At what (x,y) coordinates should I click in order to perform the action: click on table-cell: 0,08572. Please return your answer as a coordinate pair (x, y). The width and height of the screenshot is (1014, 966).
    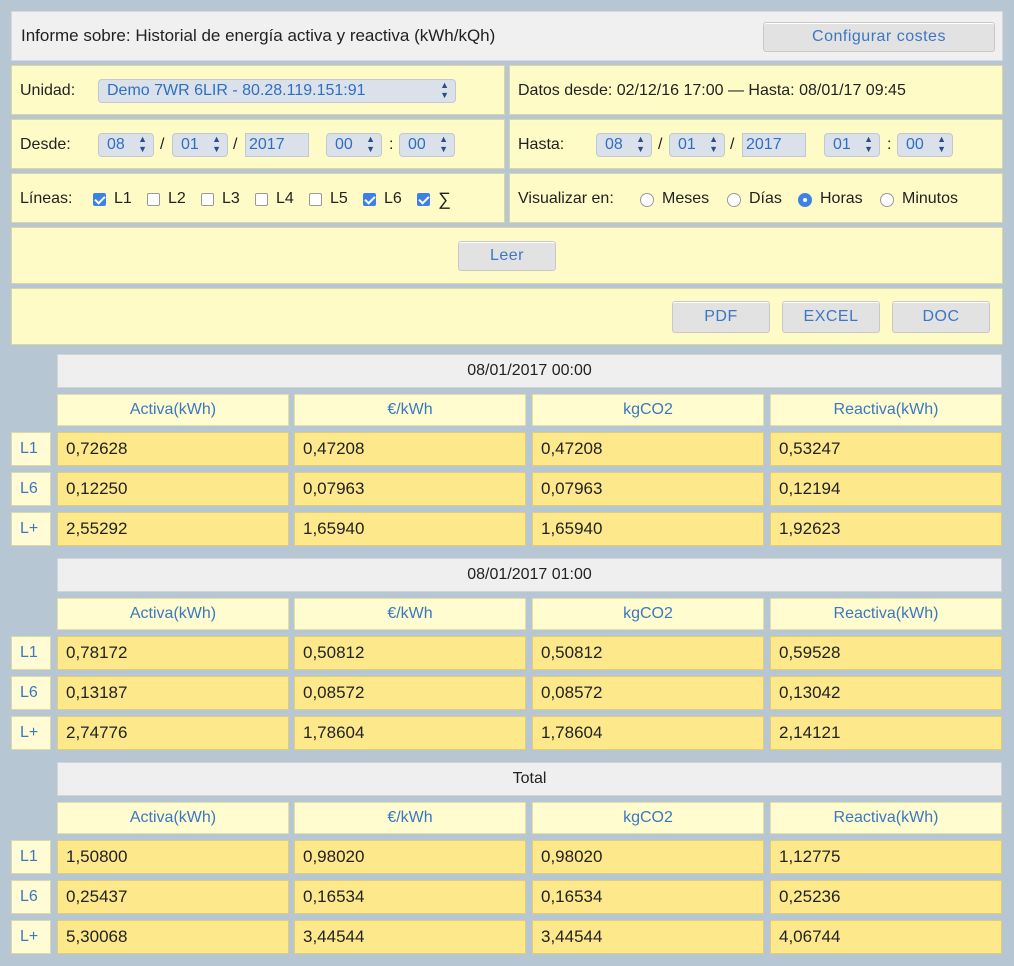
    Looking at the image, I should click on (648, 693).